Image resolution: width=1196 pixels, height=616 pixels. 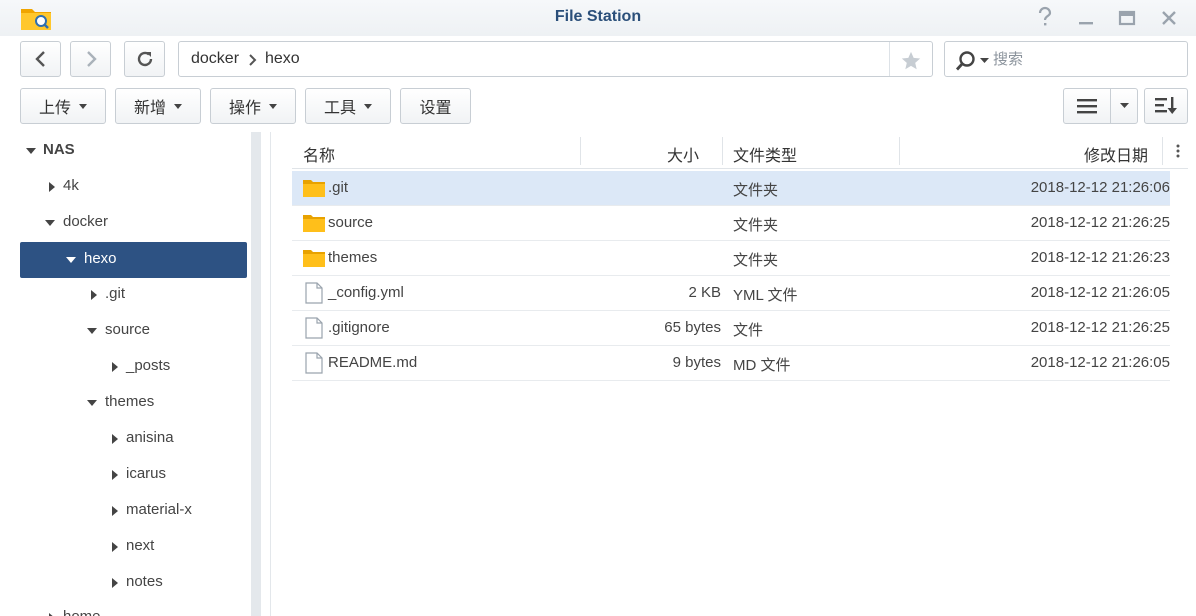 I want to click on create-label: 新增, so click(x=149, y=108).